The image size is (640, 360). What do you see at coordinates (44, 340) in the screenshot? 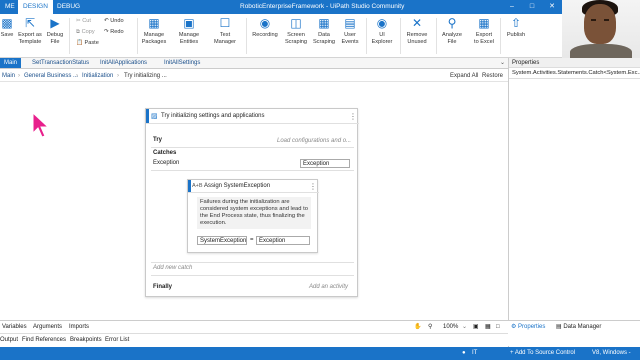
I see `find-references-tab: Find References` at bounding box center [44, 340].